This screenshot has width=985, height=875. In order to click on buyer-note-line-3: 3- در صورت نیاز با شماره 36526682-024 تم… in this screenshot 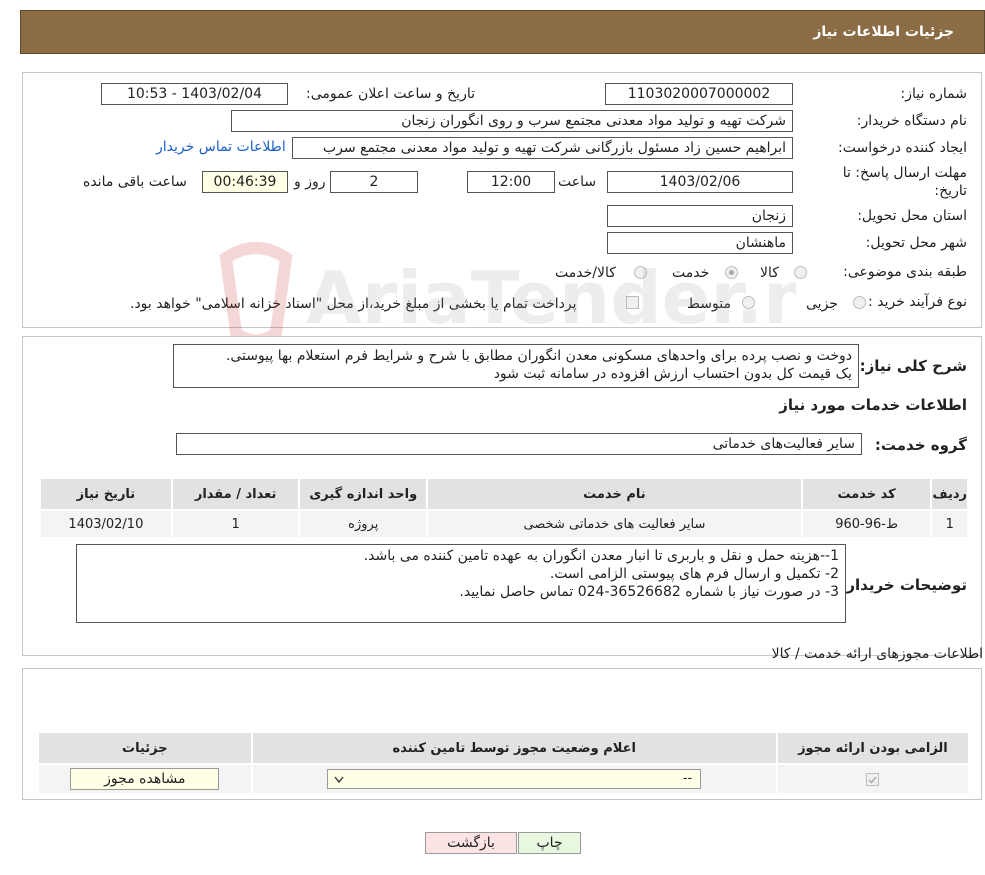, I will do `click(649, 592)`.